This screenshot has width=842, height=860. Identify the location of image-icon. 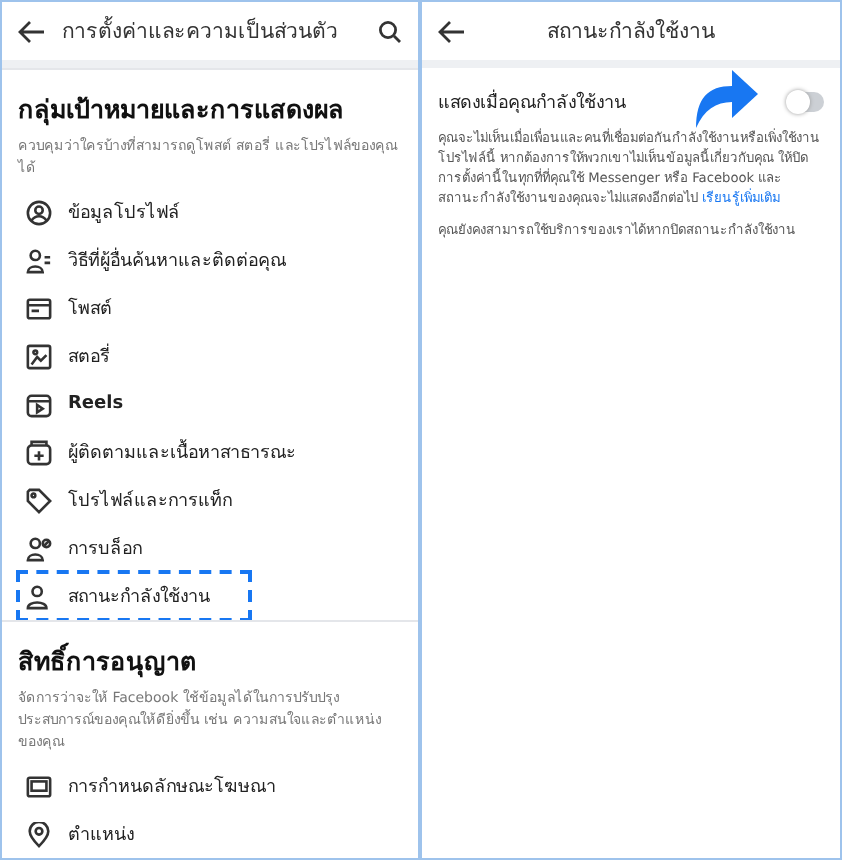
(39, 356).